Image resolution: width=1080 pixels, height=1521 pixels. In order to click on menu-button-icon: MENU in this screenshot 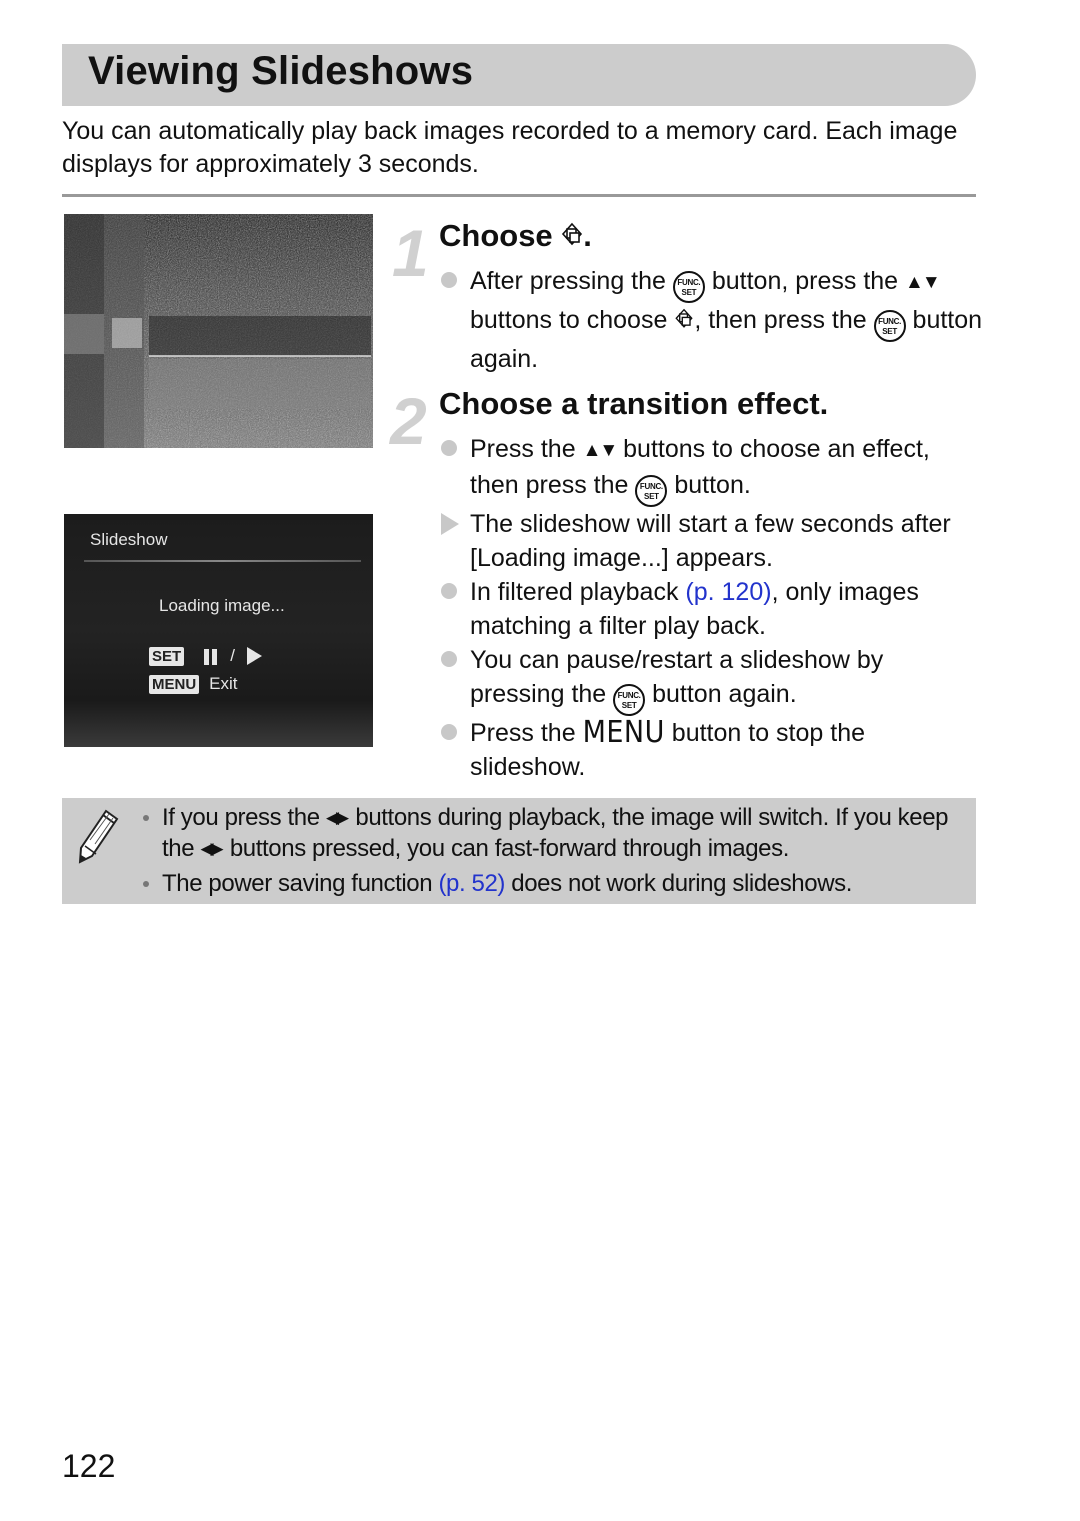, I will do `click(623, 732)`.